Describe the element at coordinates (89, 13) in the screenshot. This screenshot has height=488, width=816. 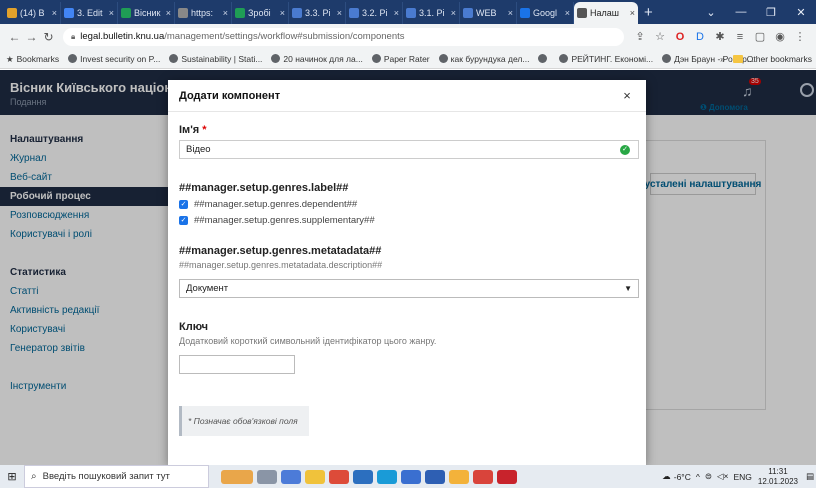
I see `browser-tab: 3. Edit ×` at that location.